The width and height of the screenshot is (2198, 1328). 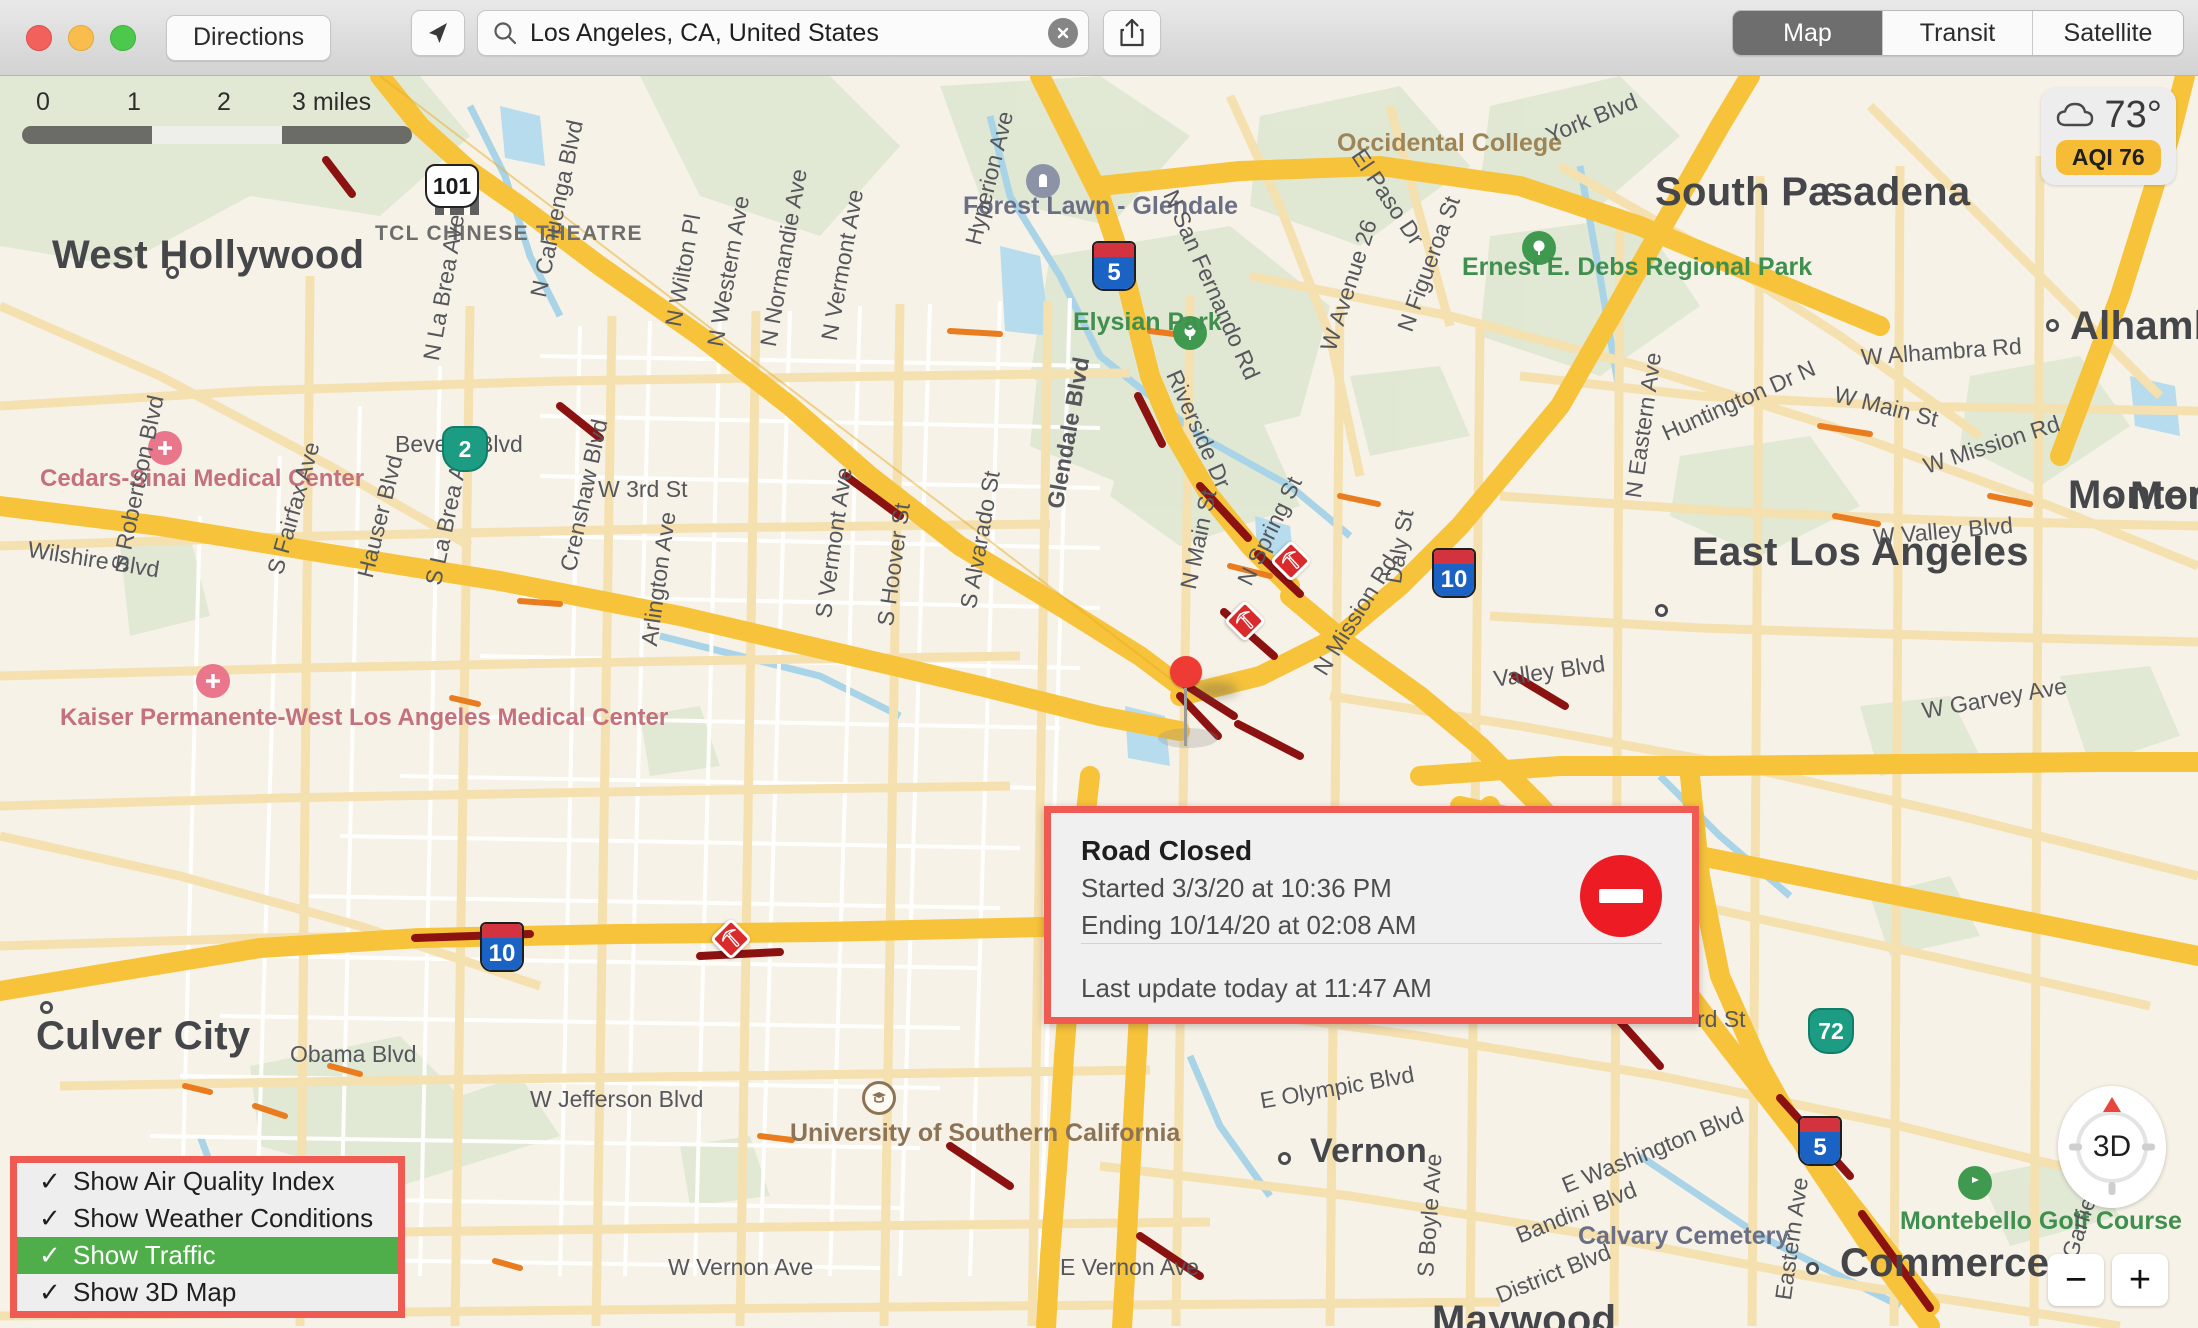 I want to click on compass-3d-control: 3D, so click(x=2112, y=1147).